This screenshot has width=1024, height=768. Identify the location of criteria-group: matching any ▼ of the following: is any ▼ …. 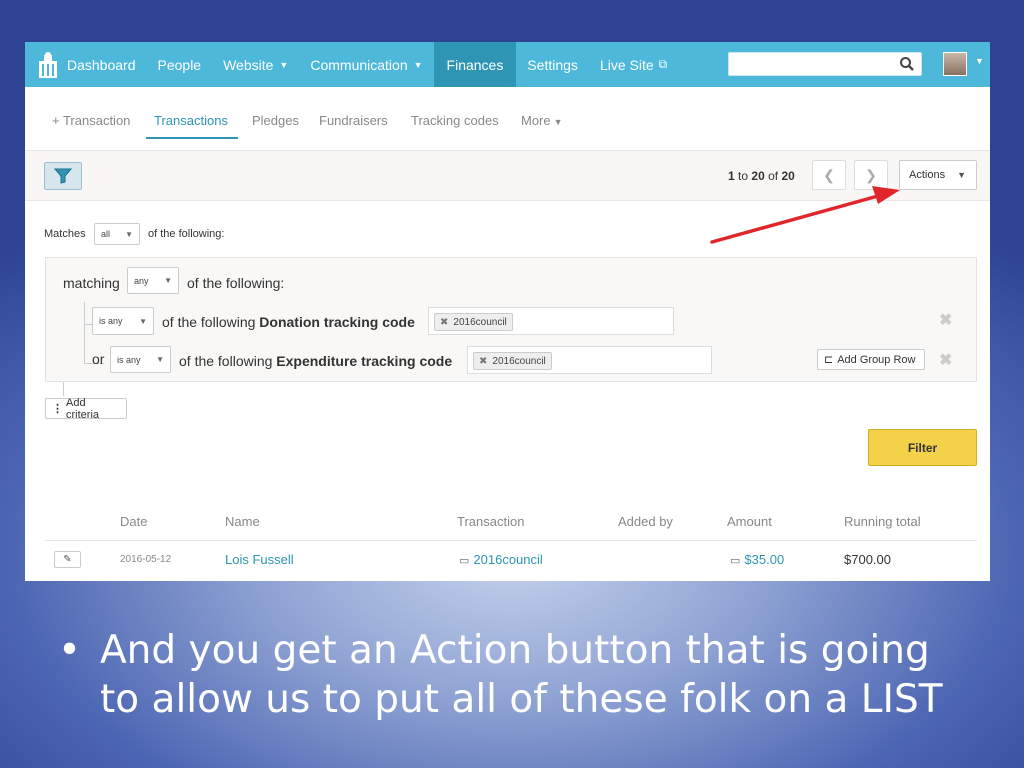
(511, 319).